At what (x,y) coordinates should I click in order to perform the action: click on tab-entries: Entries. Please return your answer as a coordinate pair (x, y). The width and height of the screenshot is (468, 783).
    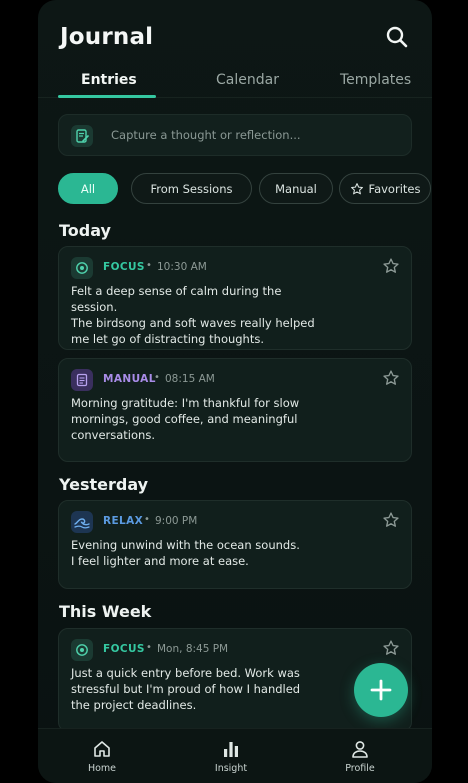
    Looking at the image, I should click on (109, 80).